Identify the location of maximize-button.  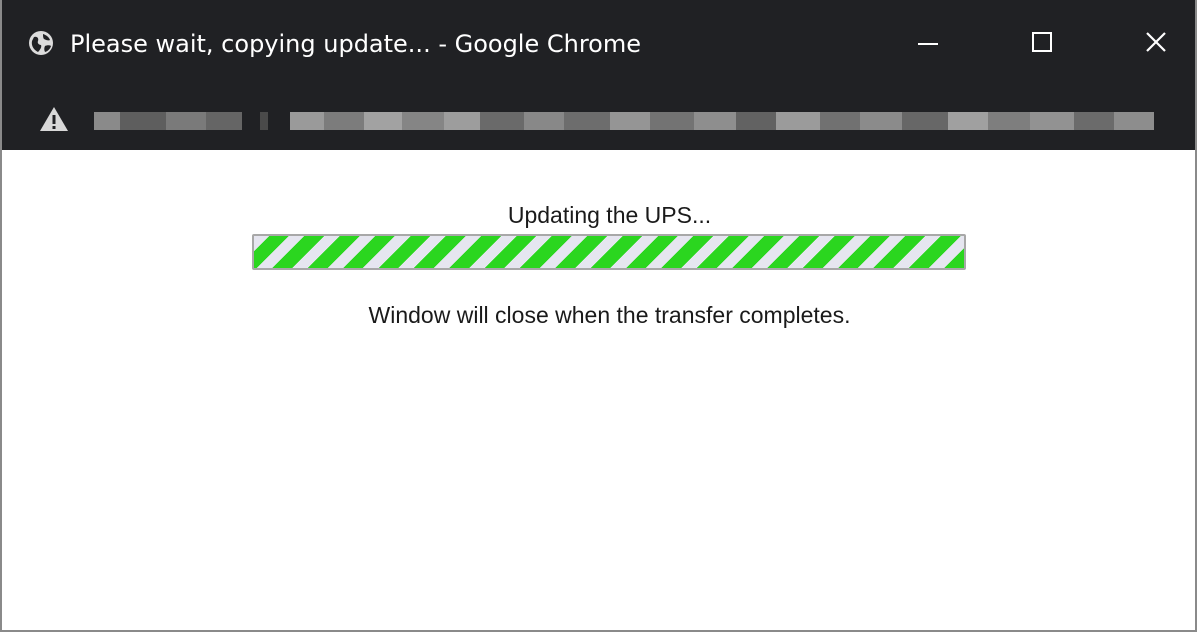
(1042, 44).